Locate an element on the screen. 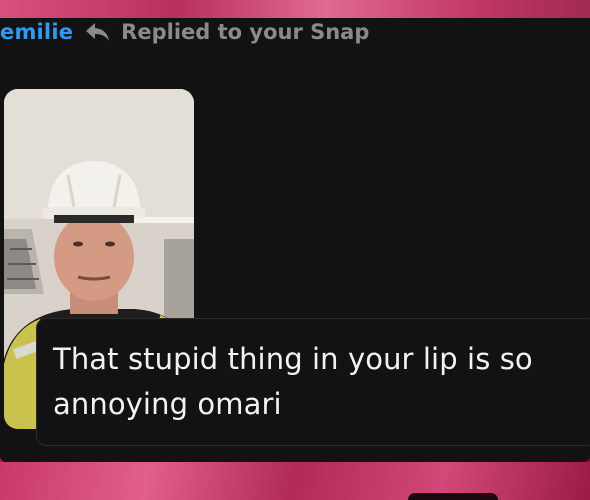 Image resolution: width=590 pixels, height=500 pixels. reply-arrow-icon is located at coordinates (98, 32).